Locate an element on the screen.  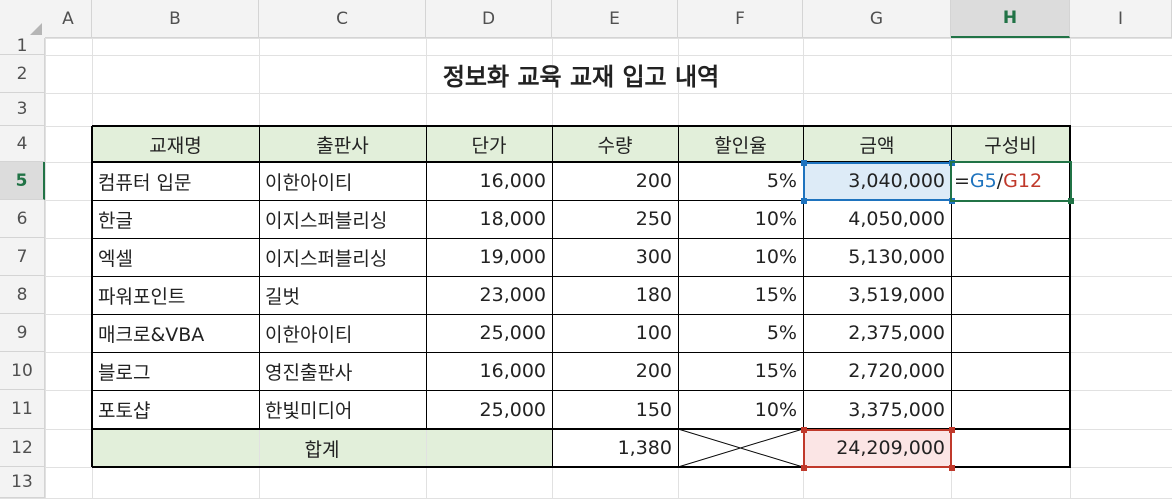
table-header-cell: 교재명 is located at coordinates (175, 144).